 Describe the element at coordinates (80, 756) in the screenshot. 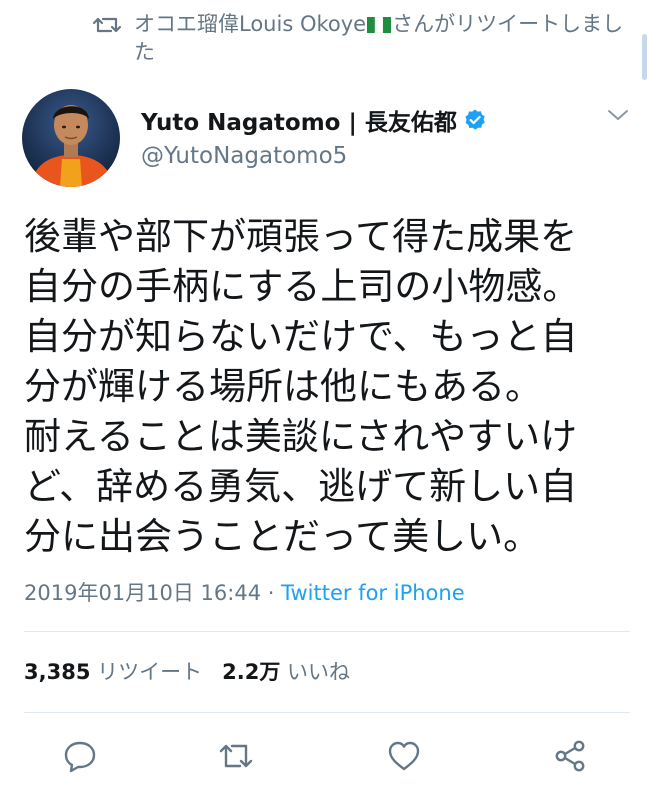

I see `reply-icon` at that location.